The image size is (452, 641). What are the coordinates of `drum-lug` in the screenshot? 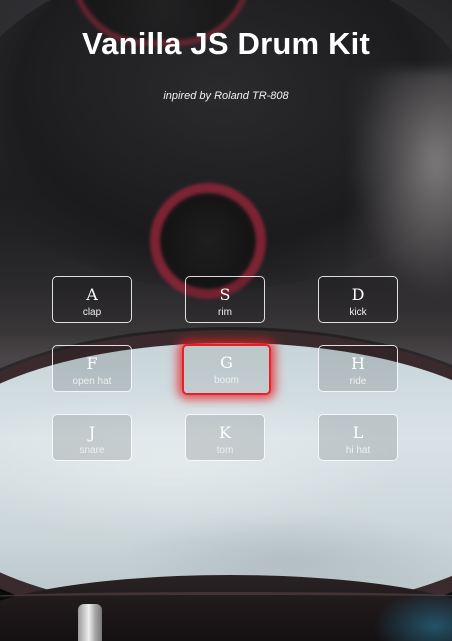 It's located at (90, 622).